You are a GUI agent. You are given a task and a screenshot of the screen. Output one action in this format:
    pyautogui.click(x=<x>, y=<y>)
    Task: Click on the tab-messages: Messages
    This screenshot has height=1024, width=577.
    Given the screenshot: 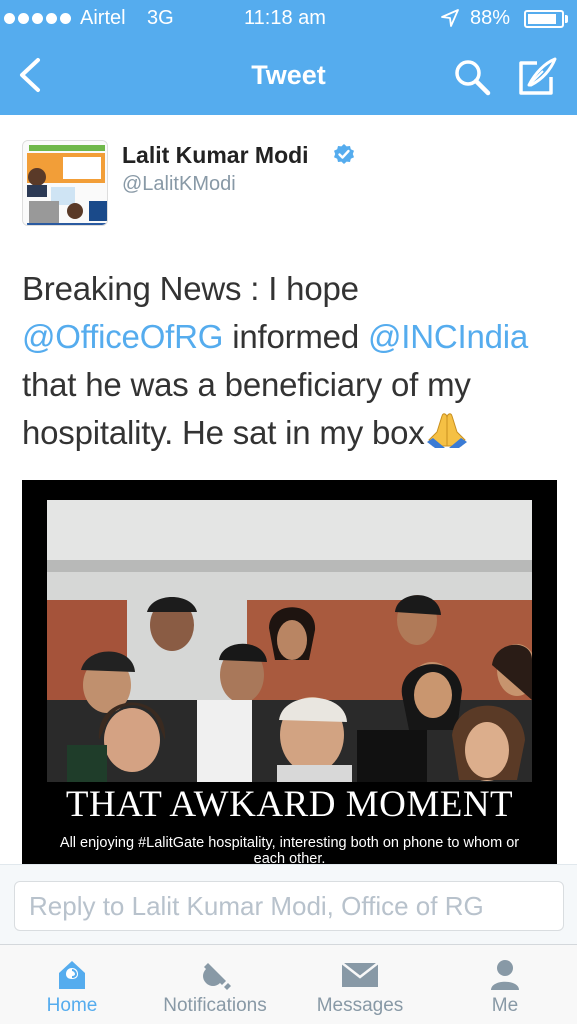 What is the action you would take?
    pyautogui.click(x=360, y=984)
    